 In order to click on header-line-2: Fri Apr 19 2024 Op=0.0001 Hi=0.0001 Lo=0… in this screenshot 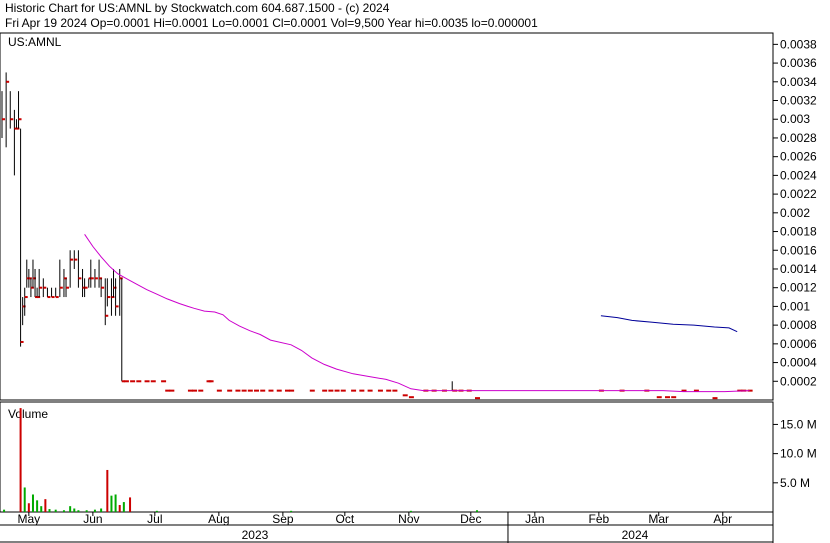, I will do `click(271, 23)`.